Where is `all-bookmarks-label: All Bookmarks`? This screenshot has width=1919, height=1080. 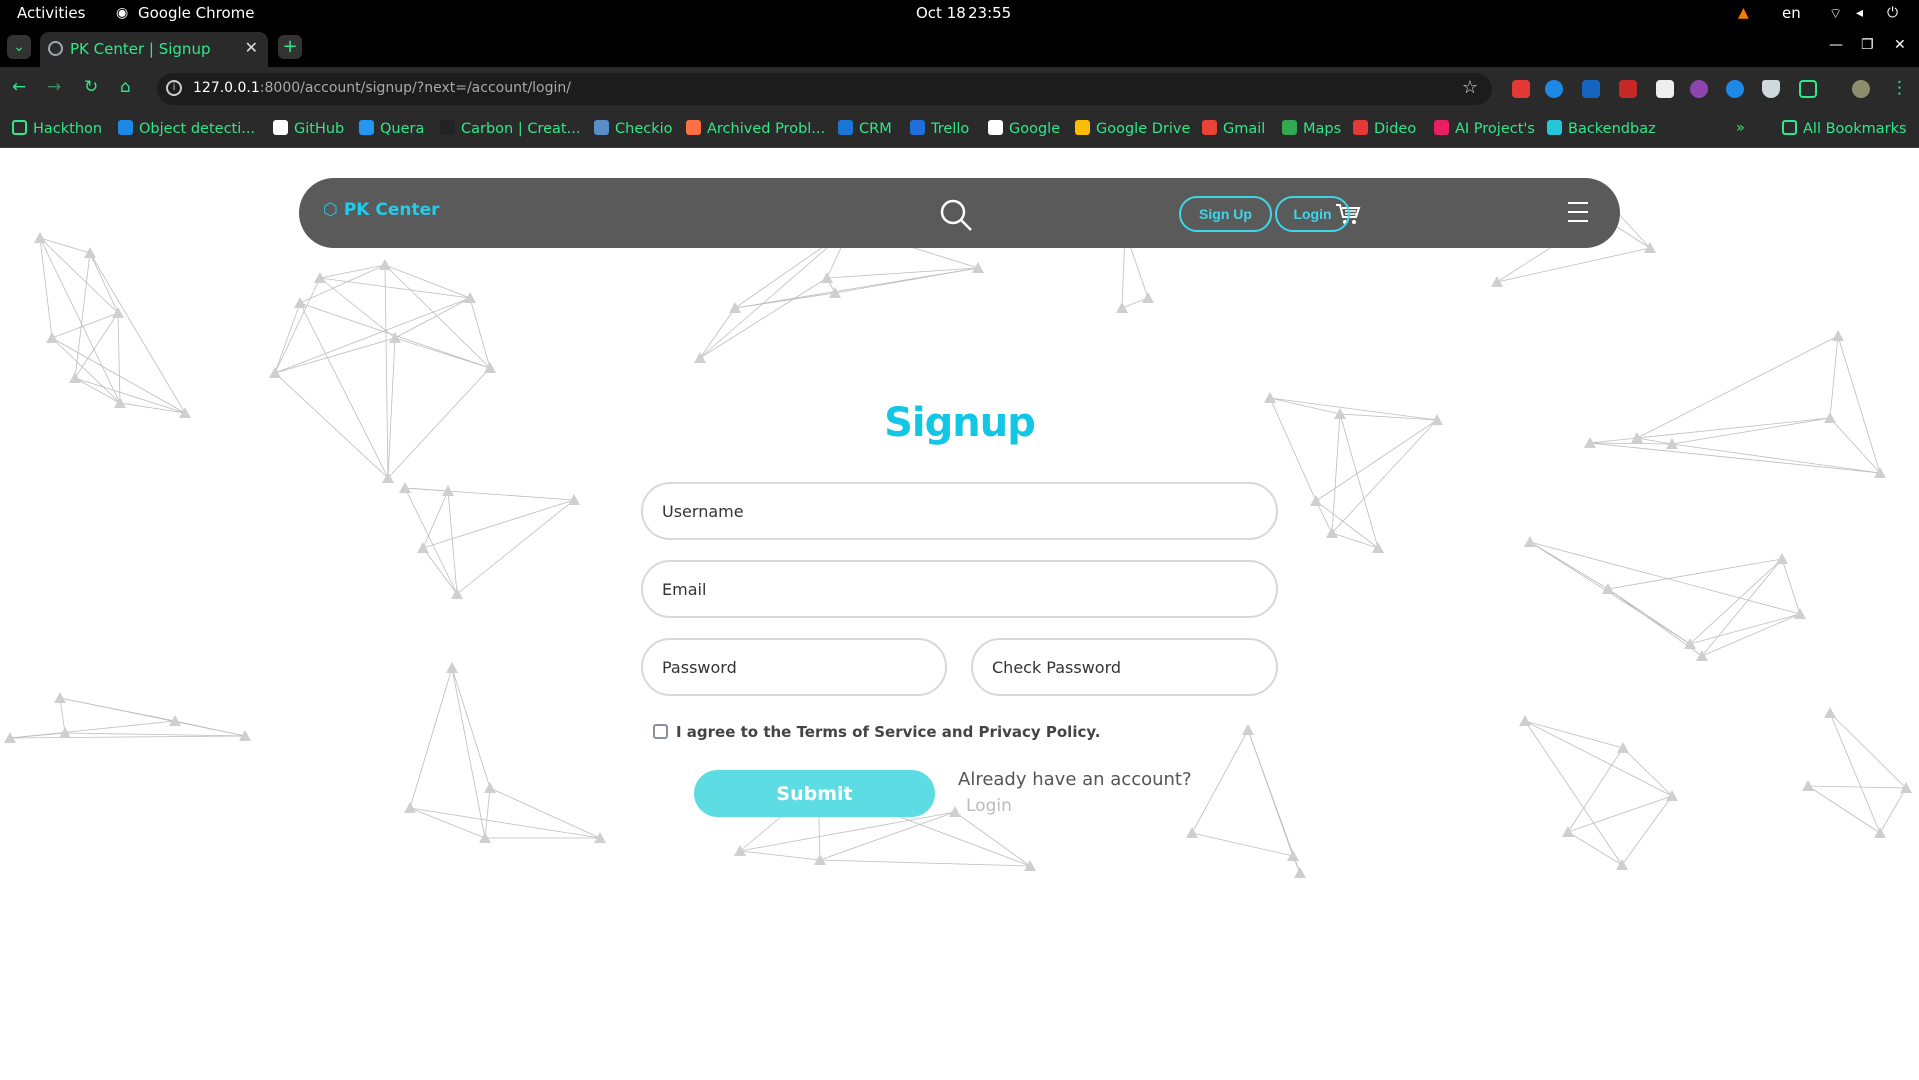
all-bookmarks-label: All Bookmarks is located at coordinates (1855, 129).